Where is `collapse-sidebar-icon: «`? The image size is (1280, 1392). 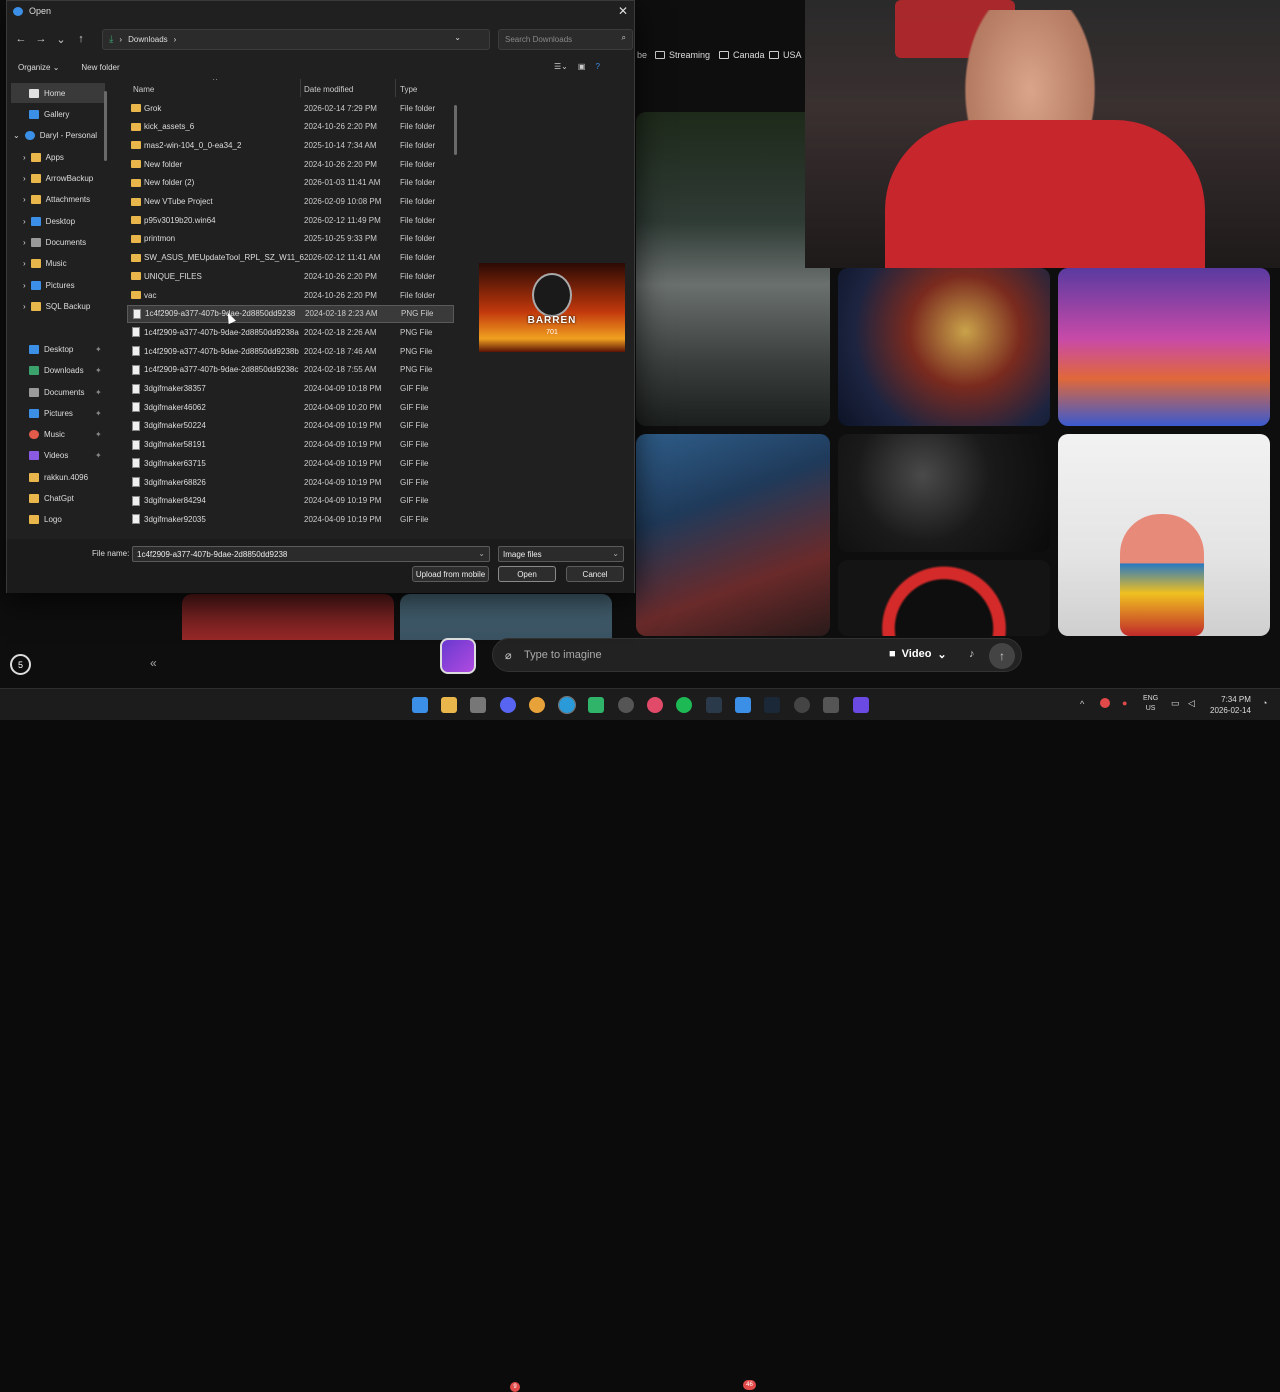 collapse-sidebar-icon: « is located at coordinates (153, 663).